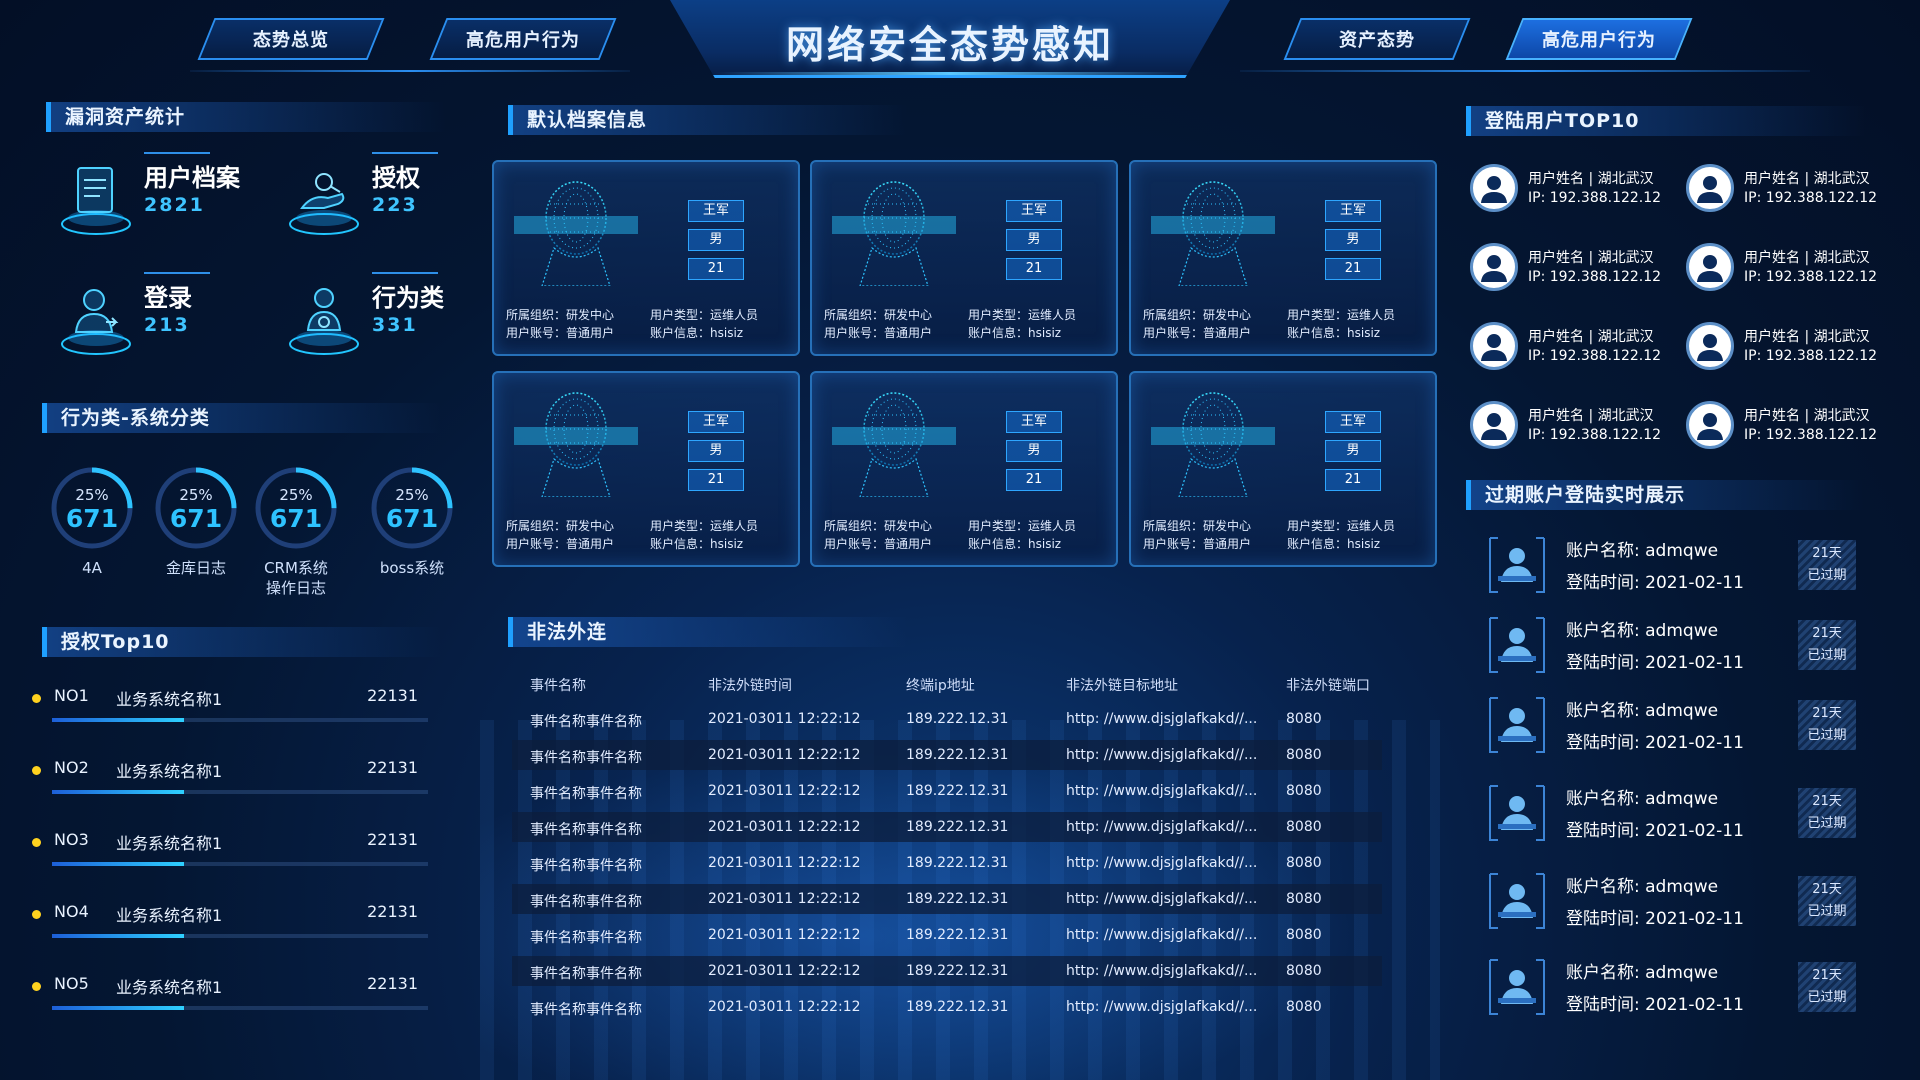  I want to click on expired-status: 已过期, so click(1827, 735).